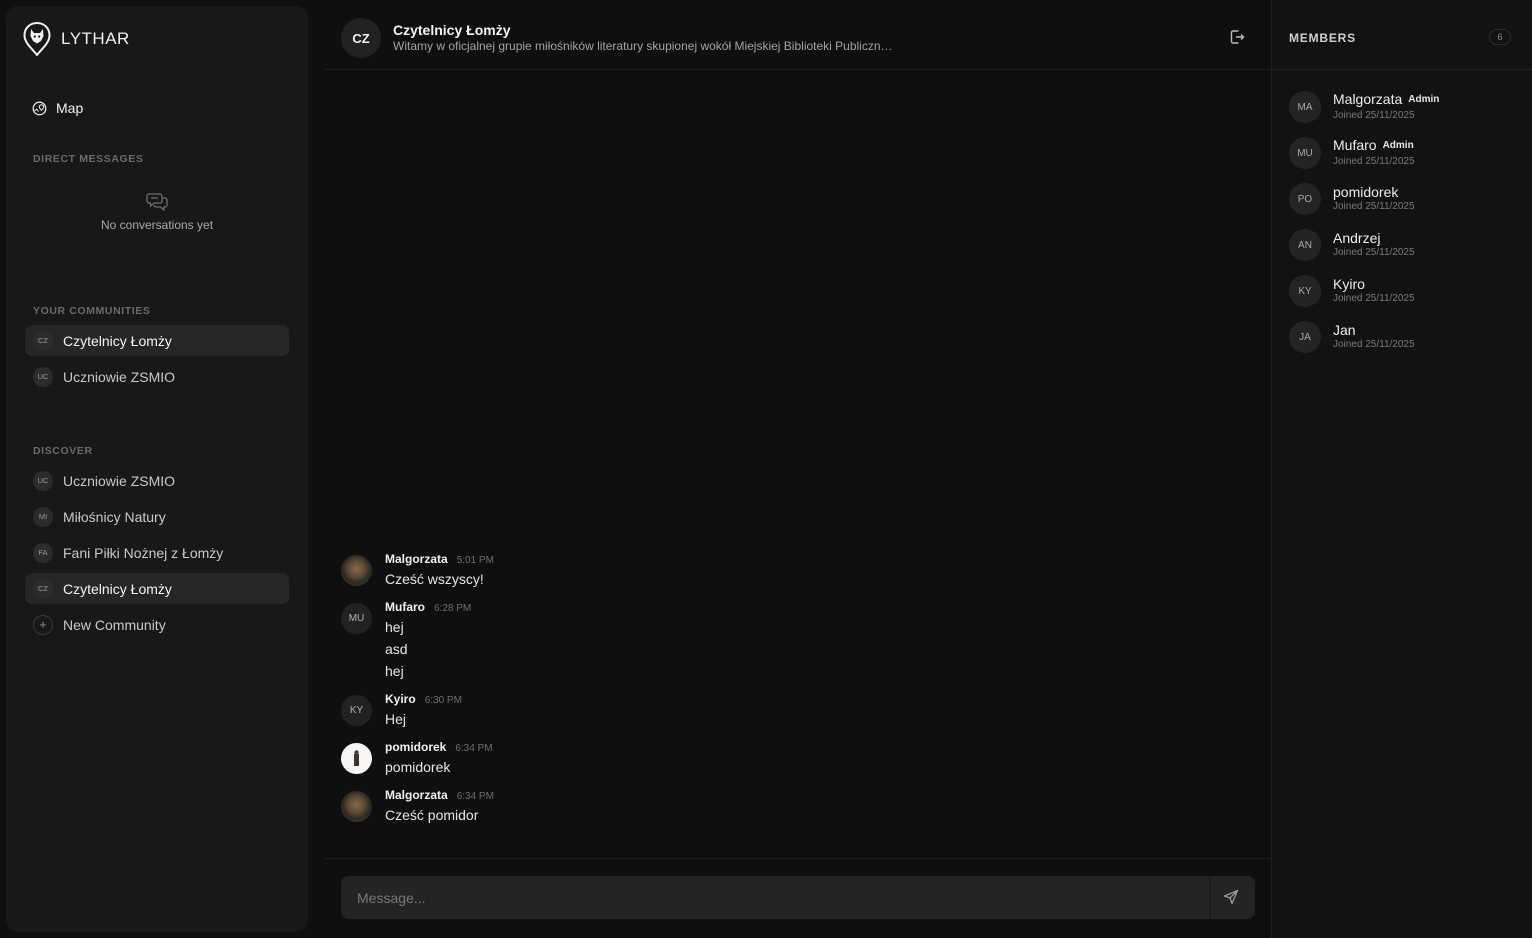 The image size is (1532, 938). Describe the element at coordinates (434, 579) in the screenshot. I see `message-text: Cześć wszyscy!` at that location.